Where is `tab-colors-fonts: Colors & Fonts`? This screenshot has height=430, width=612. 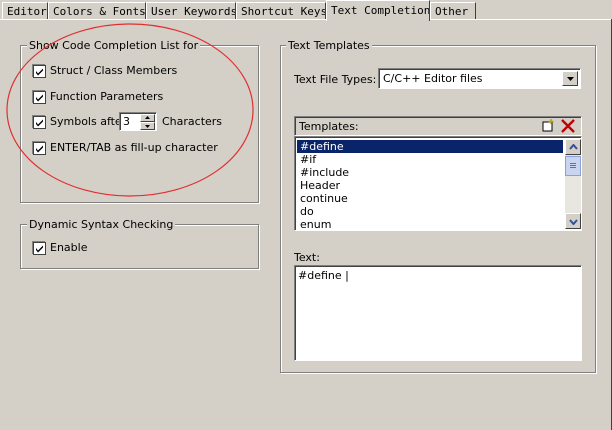
tab-colors-fonts: Colors & Fonts is located at coordinates (97, 10).